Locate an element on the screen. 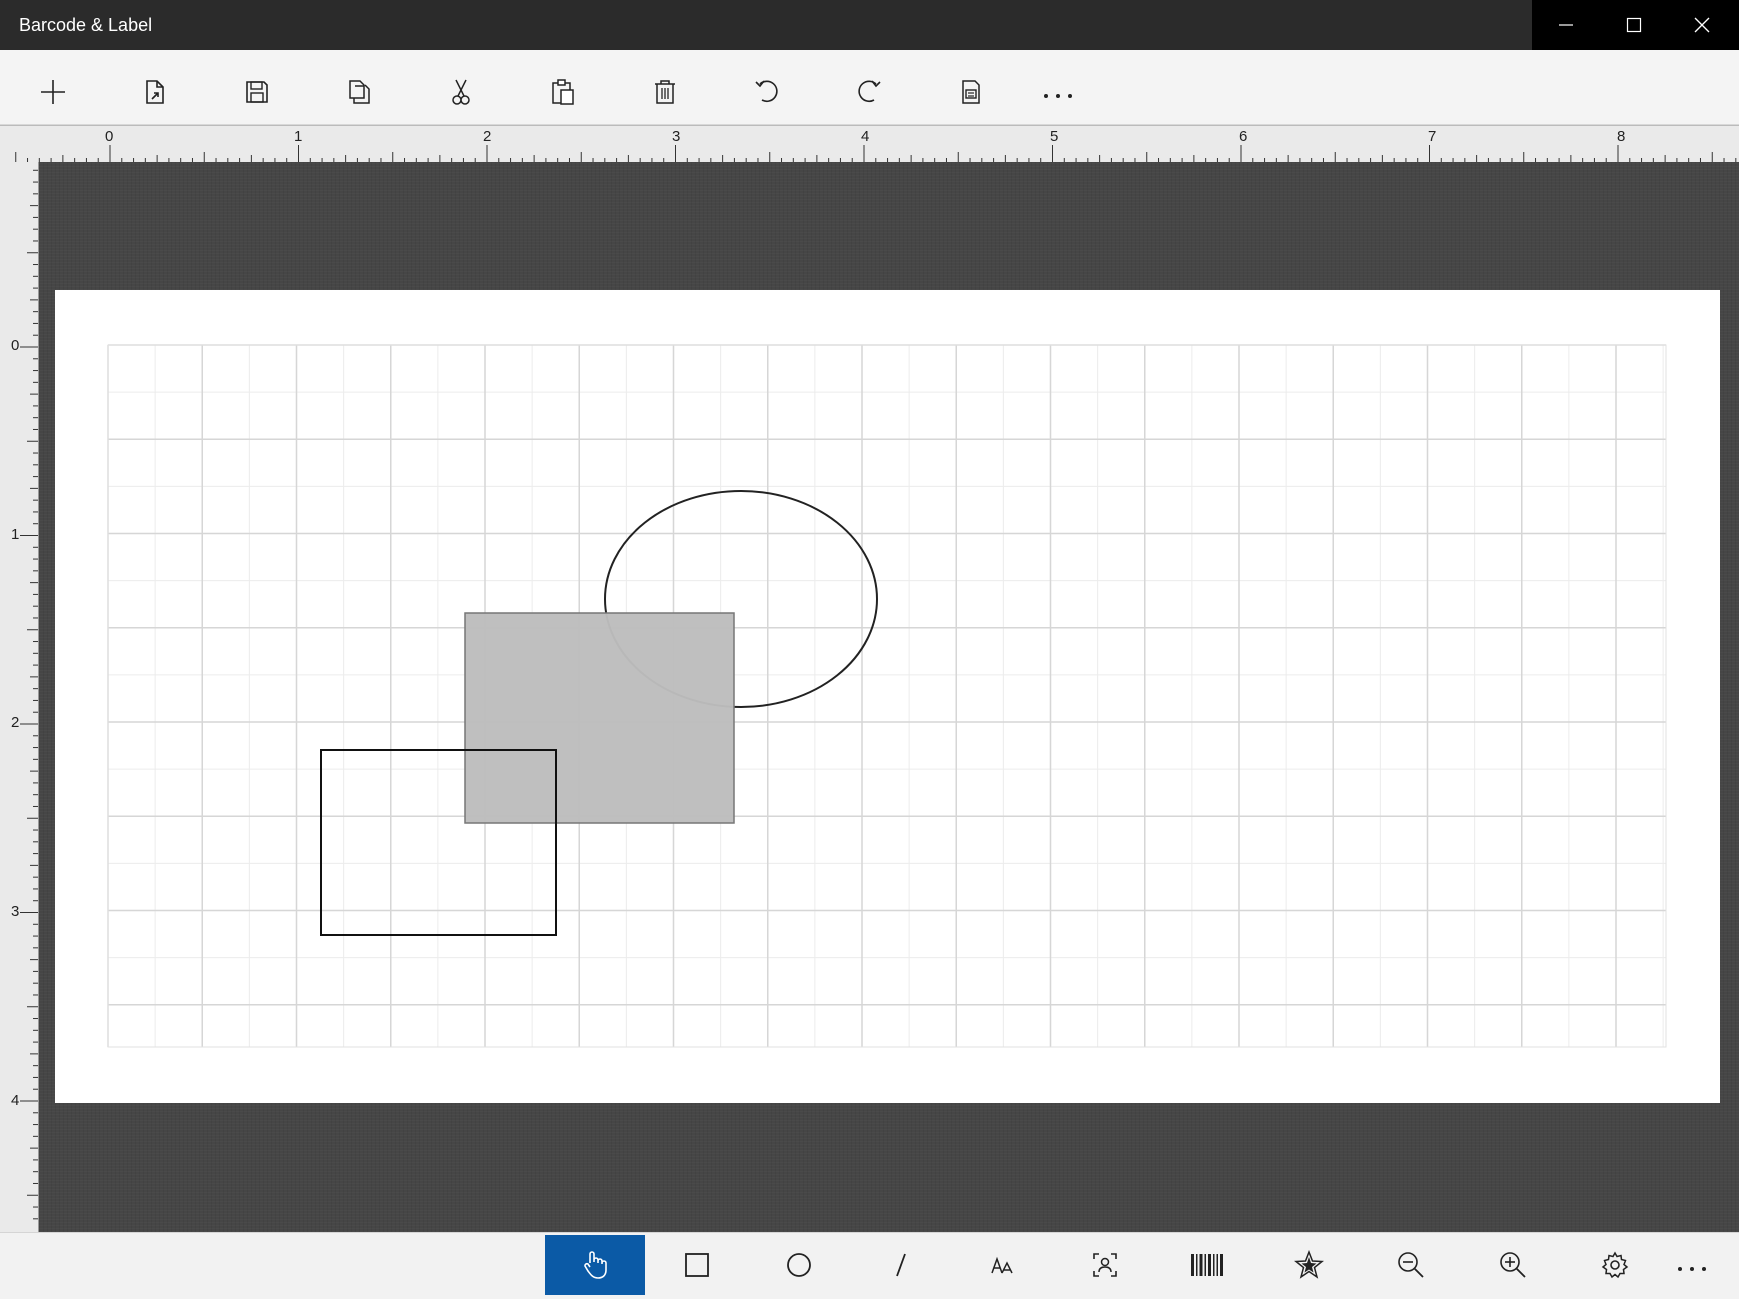  print-button is located at coordinates (971, 92).